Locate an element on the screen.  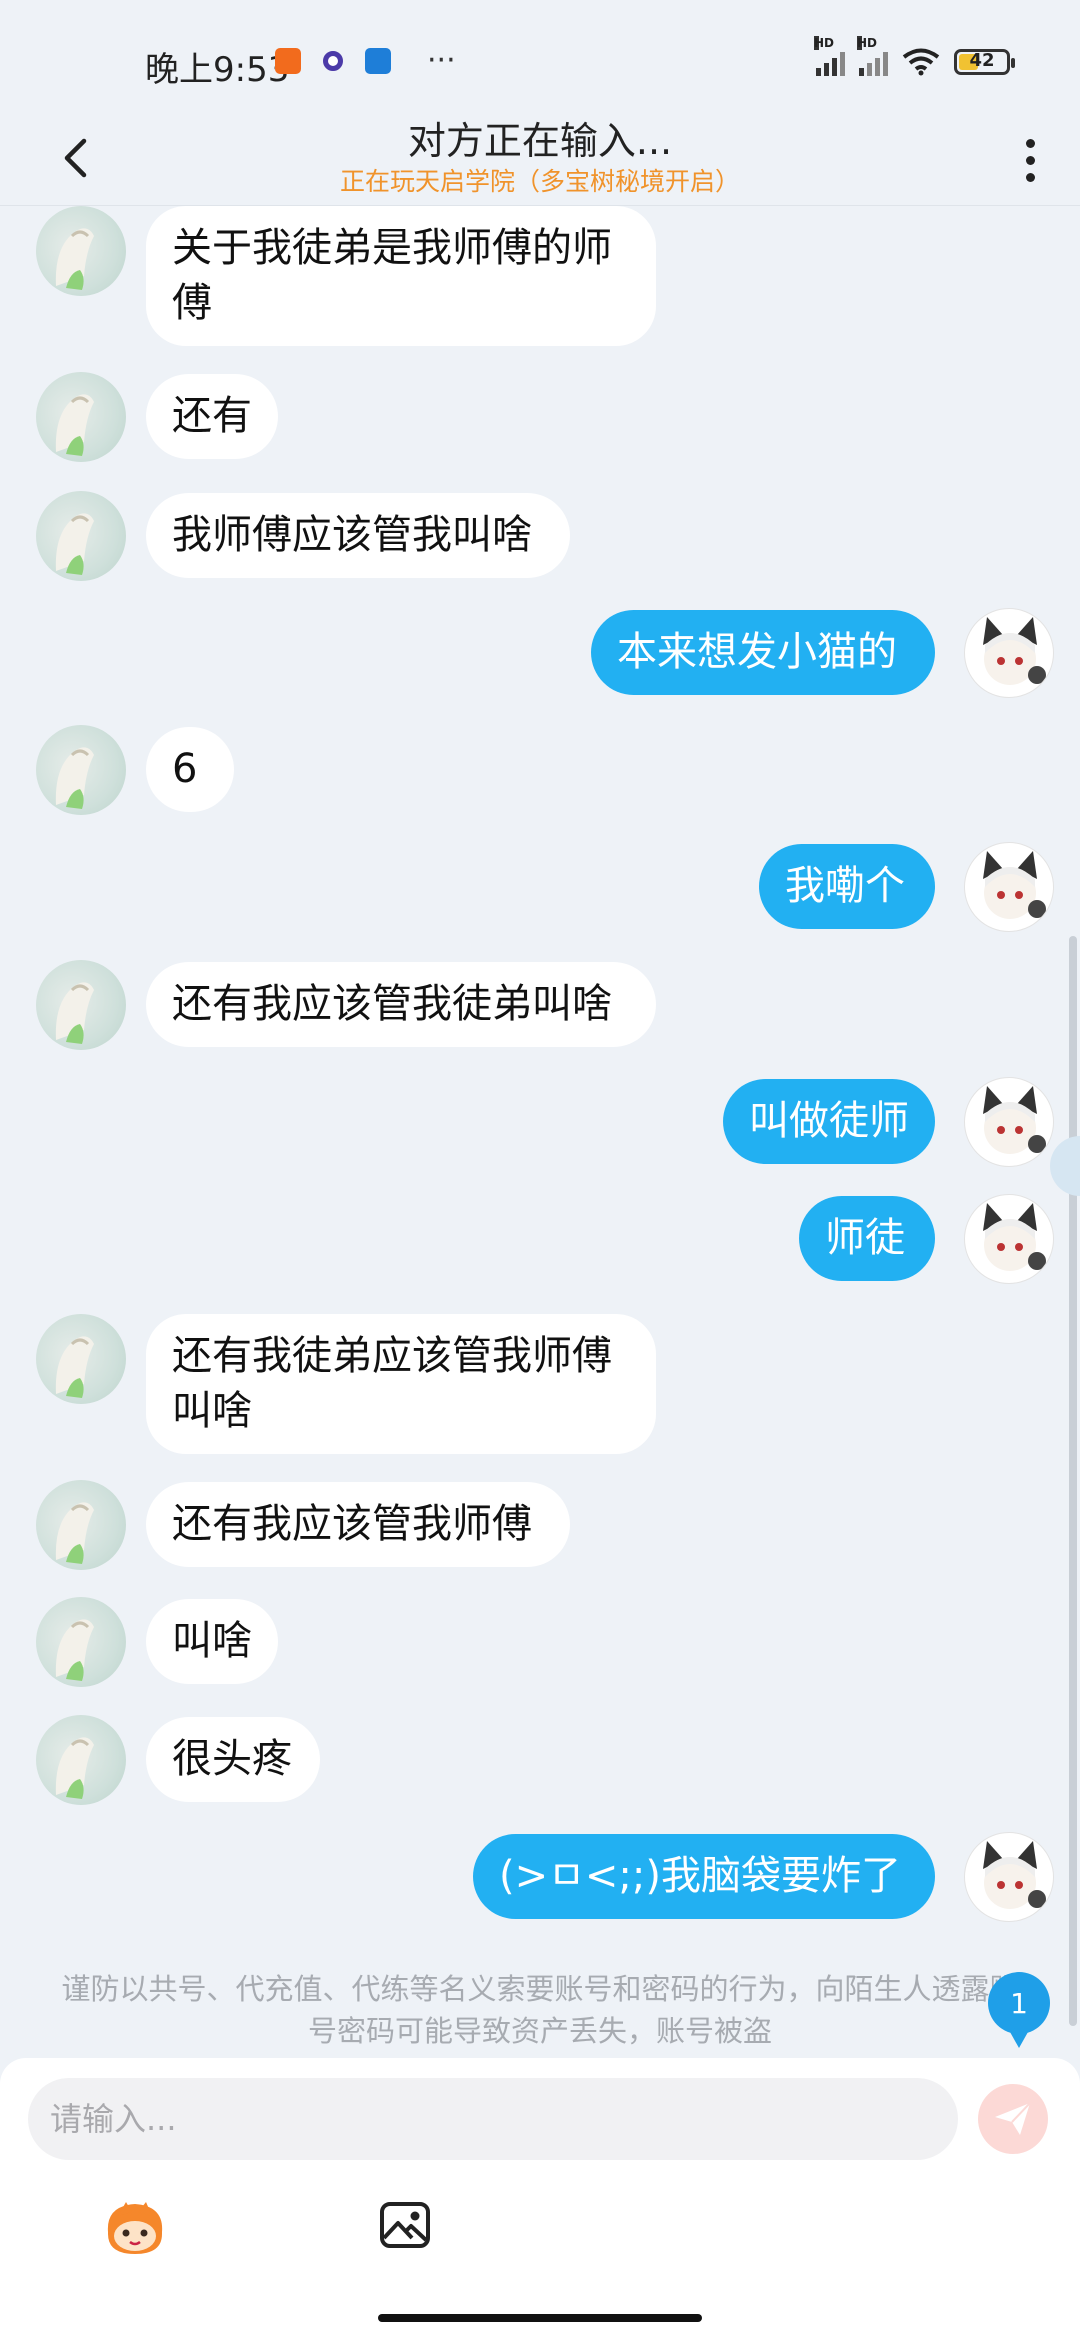
wifi-icon is located at coordinates (921, 62).